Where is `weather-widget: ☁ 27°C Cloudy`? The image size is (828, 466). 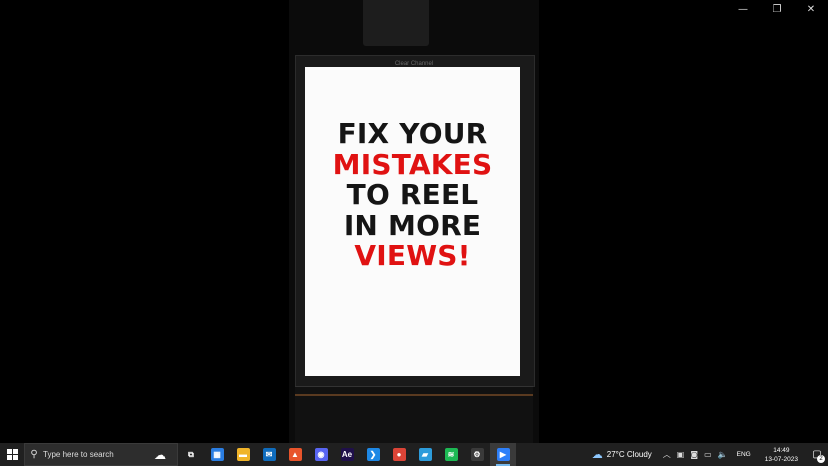 weather-widget: ☁ 27°C Cloudy is located at coordinates (622, 454).